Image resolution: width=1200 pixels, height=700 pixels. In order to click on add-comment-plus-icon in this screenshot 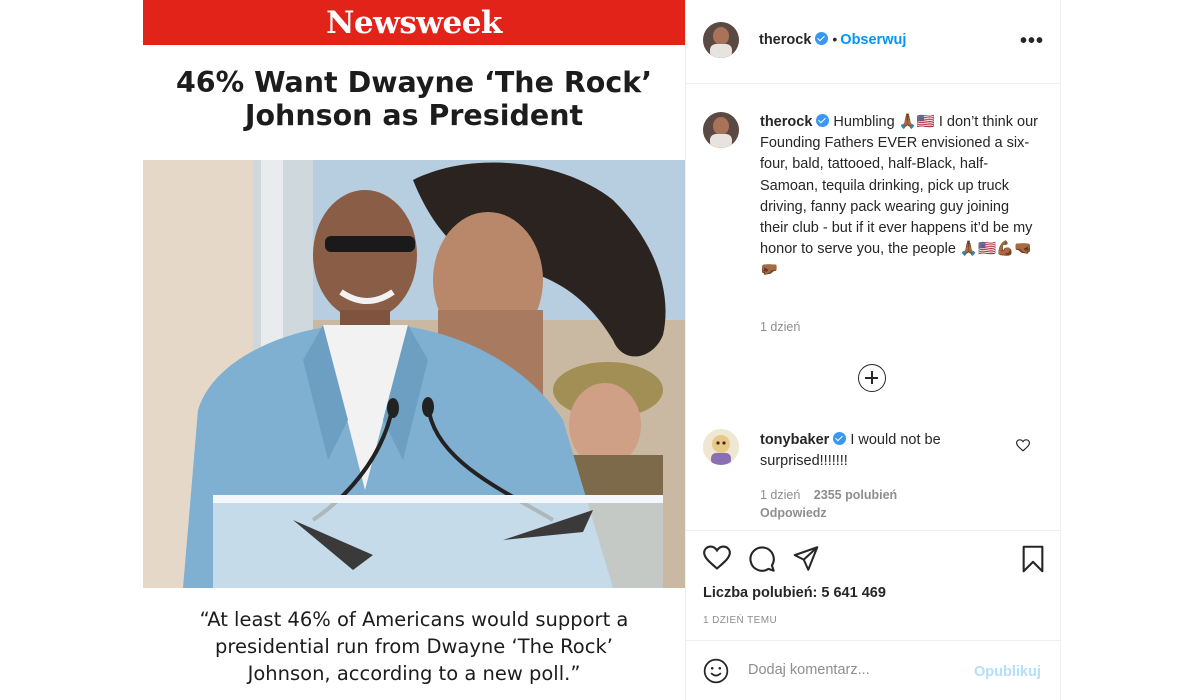, I will do `click(872, 378)`.